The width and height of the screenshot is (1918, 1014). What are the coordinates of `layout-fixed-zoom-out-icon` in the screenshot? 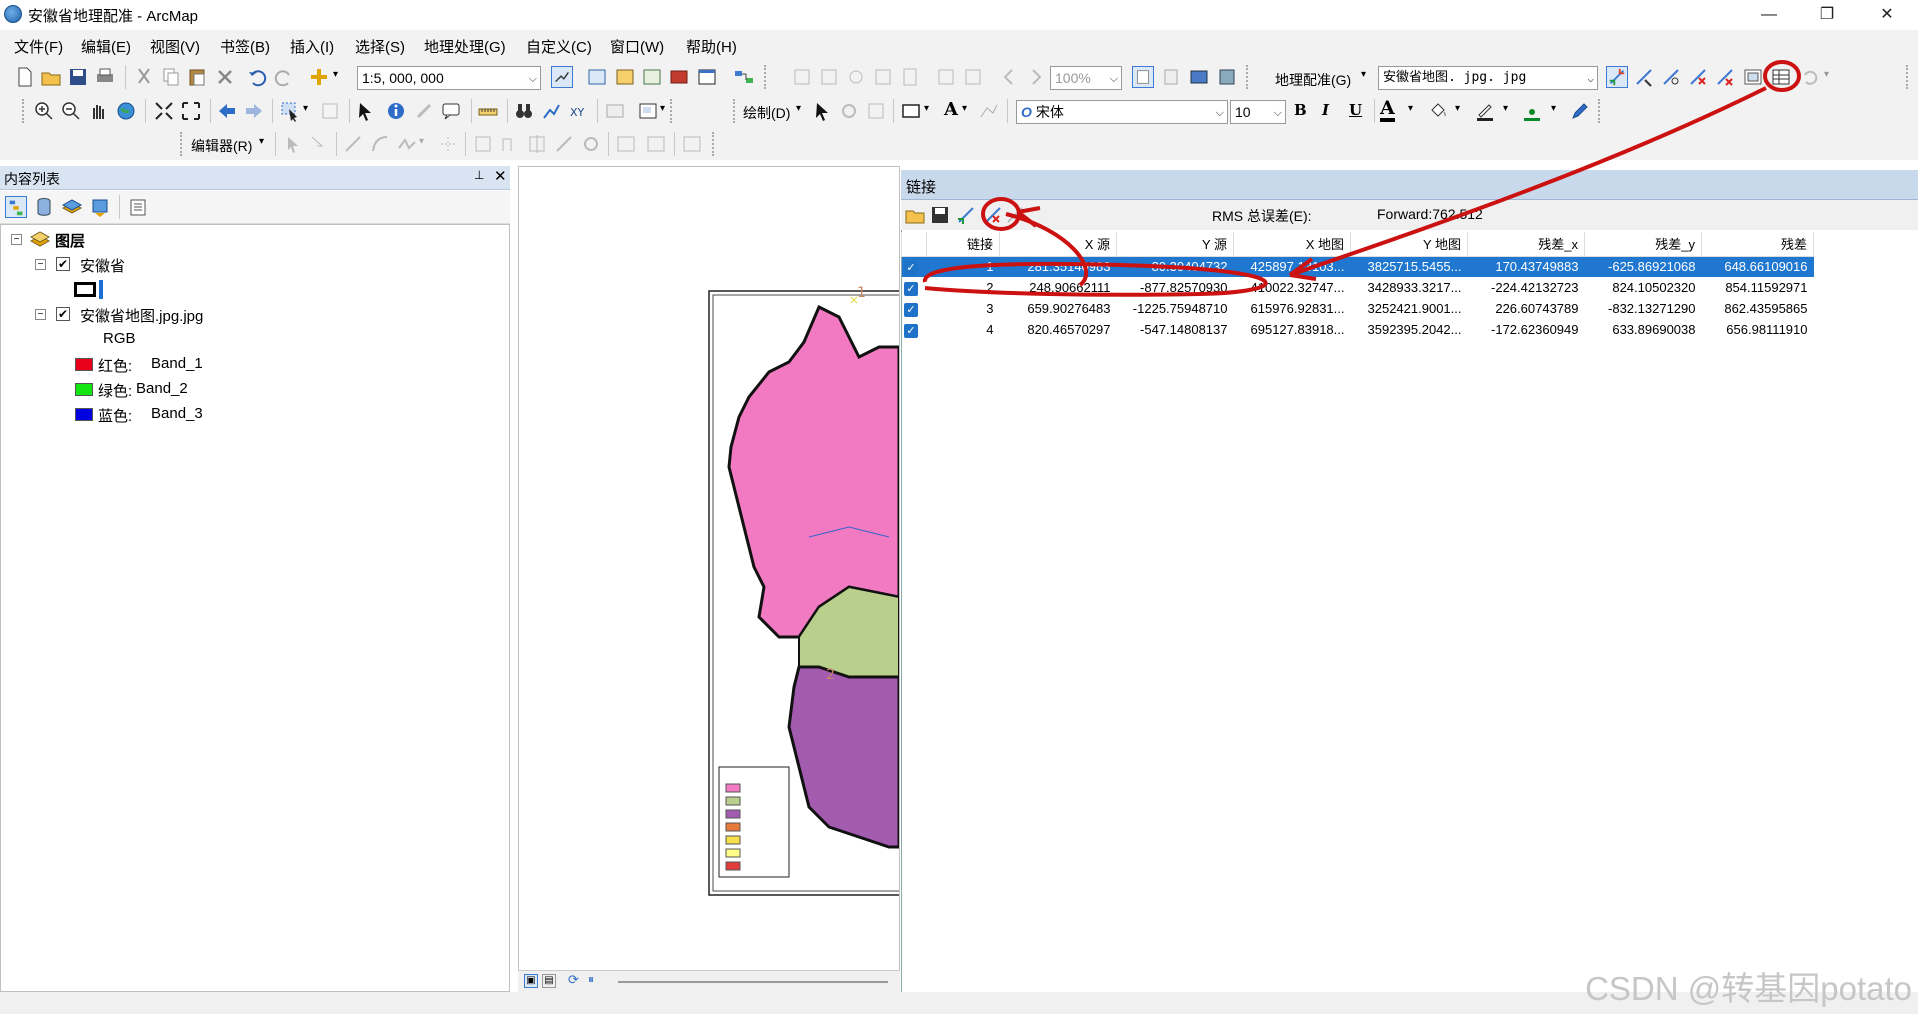 It's located at (973, 77).